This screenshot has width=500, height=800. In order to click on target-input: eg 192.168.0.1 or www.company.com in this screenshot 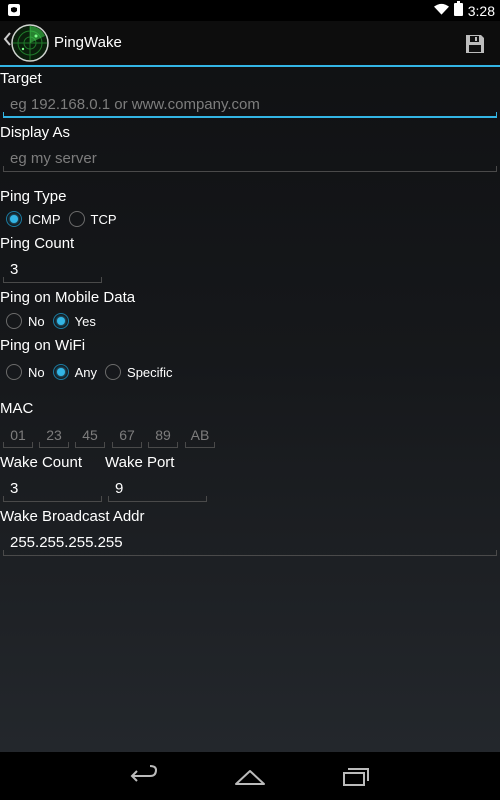, I will do `click(250, 105)`.